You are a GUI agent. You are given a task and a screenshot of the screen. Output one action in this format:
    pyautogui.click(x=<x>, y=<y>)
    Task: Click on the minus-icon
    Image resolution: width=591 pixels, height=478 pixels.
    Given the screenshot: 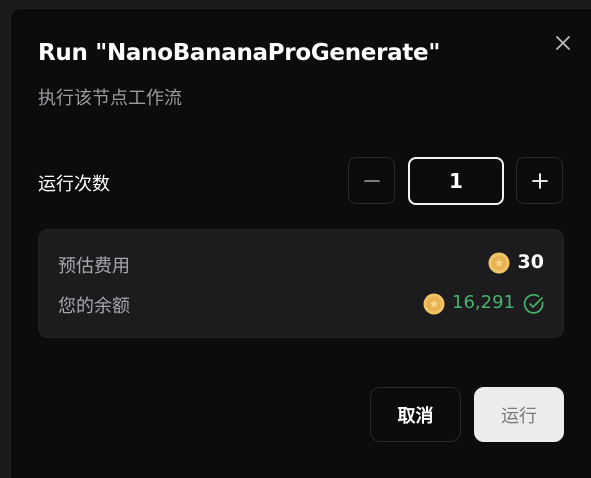 What is the action you would take?
    pyautogui.click(x=371, y=180)
    